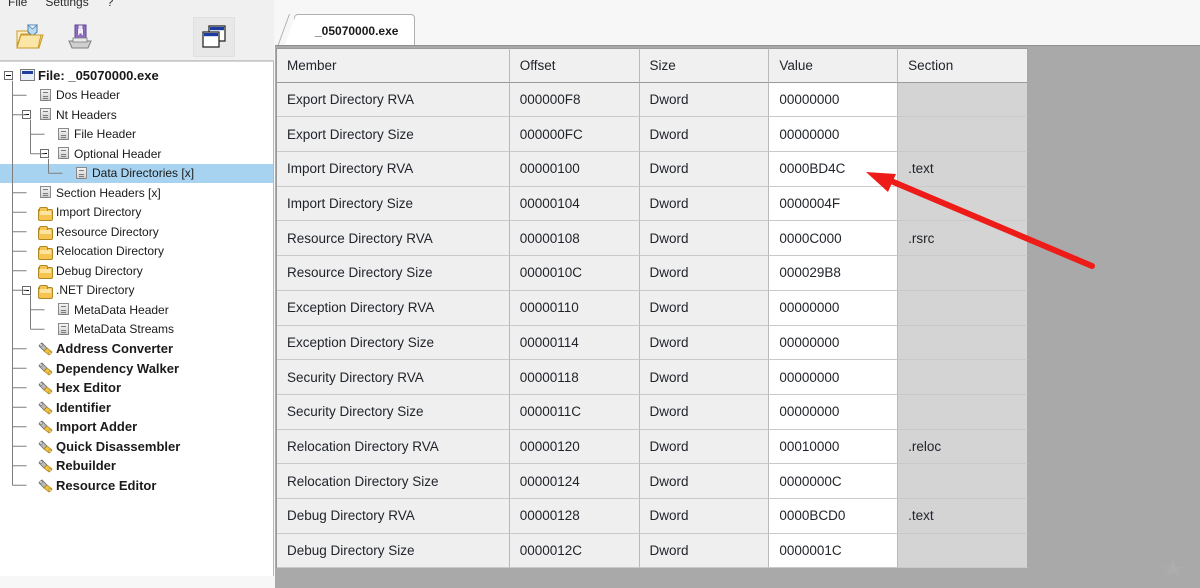 The image size is (1200, 588). Describe the element at coordinates (17, 4) in the screenshot. I see `menu-file: File` at that location.